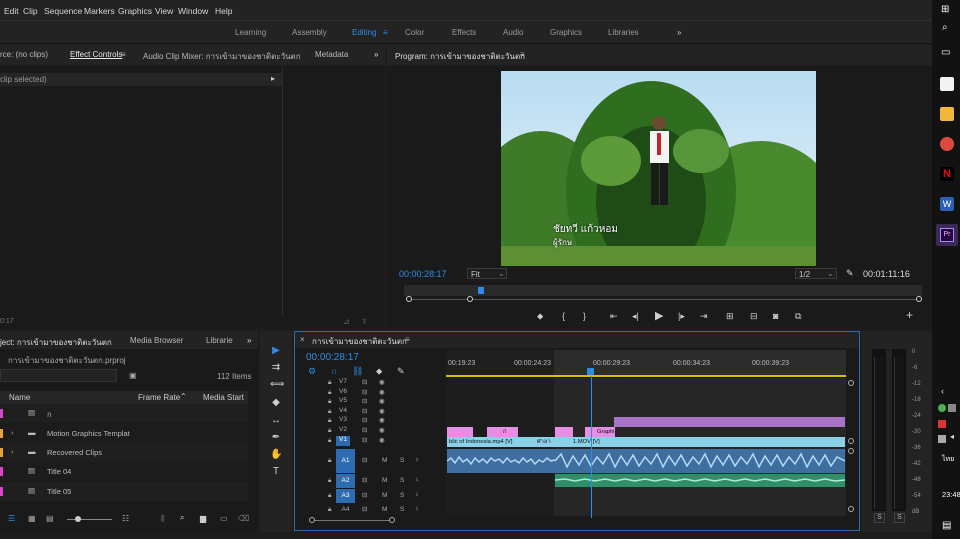 The height and width of the screenshot is (539, 960). What do you see at coordinates (635, 316) in the screenshot?
I see `step-back-icon: ◂|` at bounding box center [635, 316].